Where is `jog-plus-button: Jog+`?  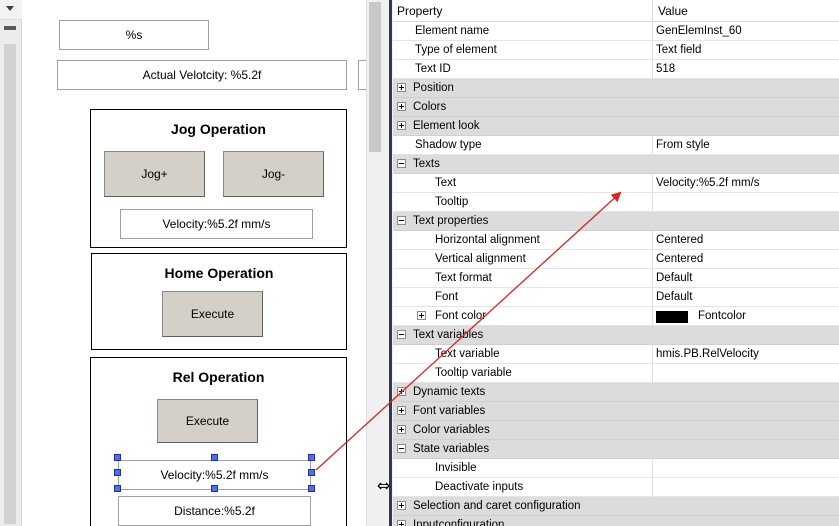 jog-plus-button: Jog+ is located at coordinates (154, 174).